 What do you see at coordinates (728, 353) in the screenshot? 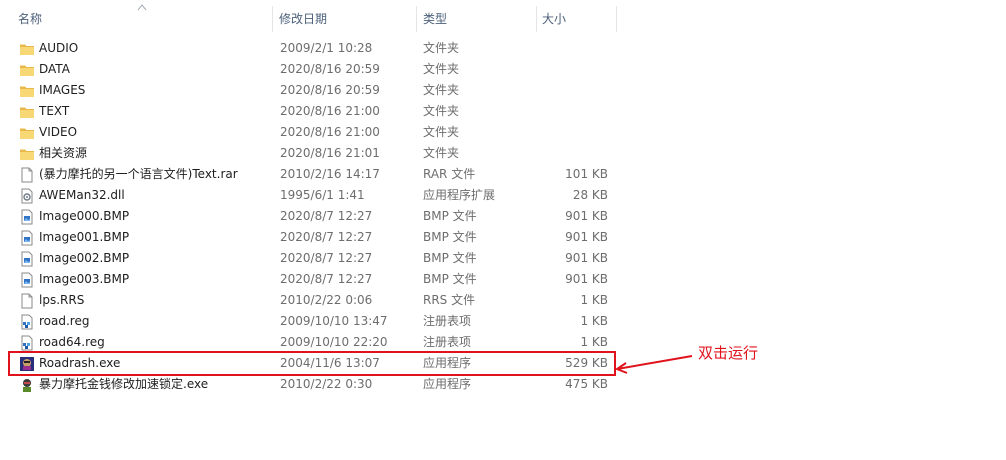
I see `annotation-label: 双击运行` at bounding box center [728, 353].